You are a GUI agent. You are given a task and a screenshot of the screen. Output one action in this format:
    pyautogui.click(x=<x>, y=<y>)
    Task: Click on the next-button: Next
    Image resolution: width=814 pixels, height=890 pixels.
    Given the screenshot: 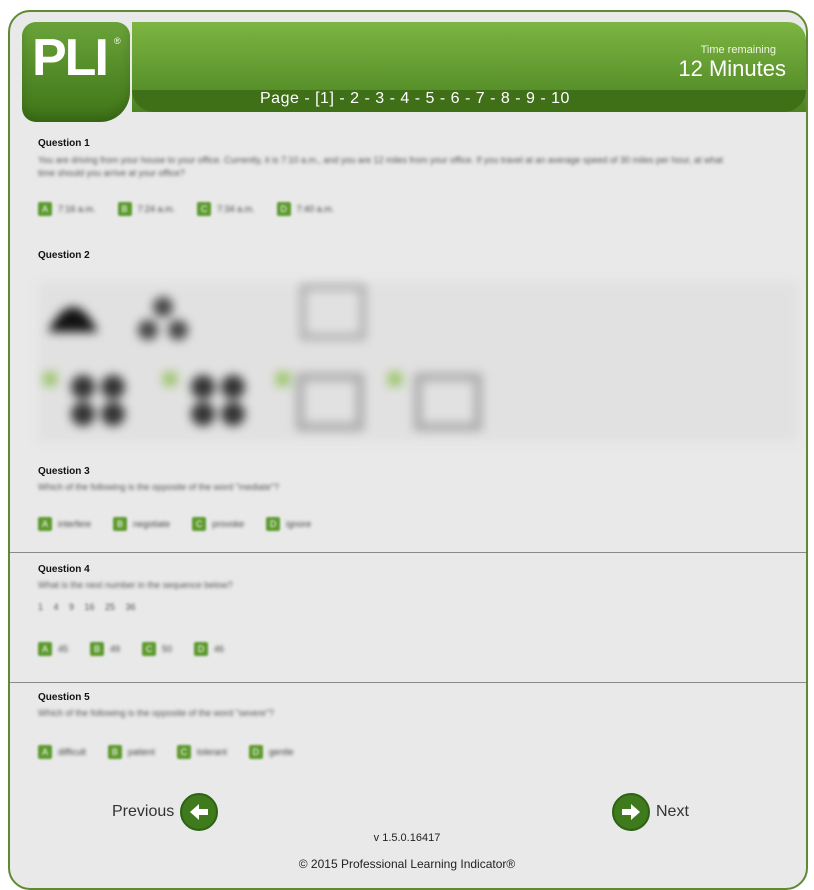 What is the action you would take?
    pyautogui.click(x=650, y=812)
    